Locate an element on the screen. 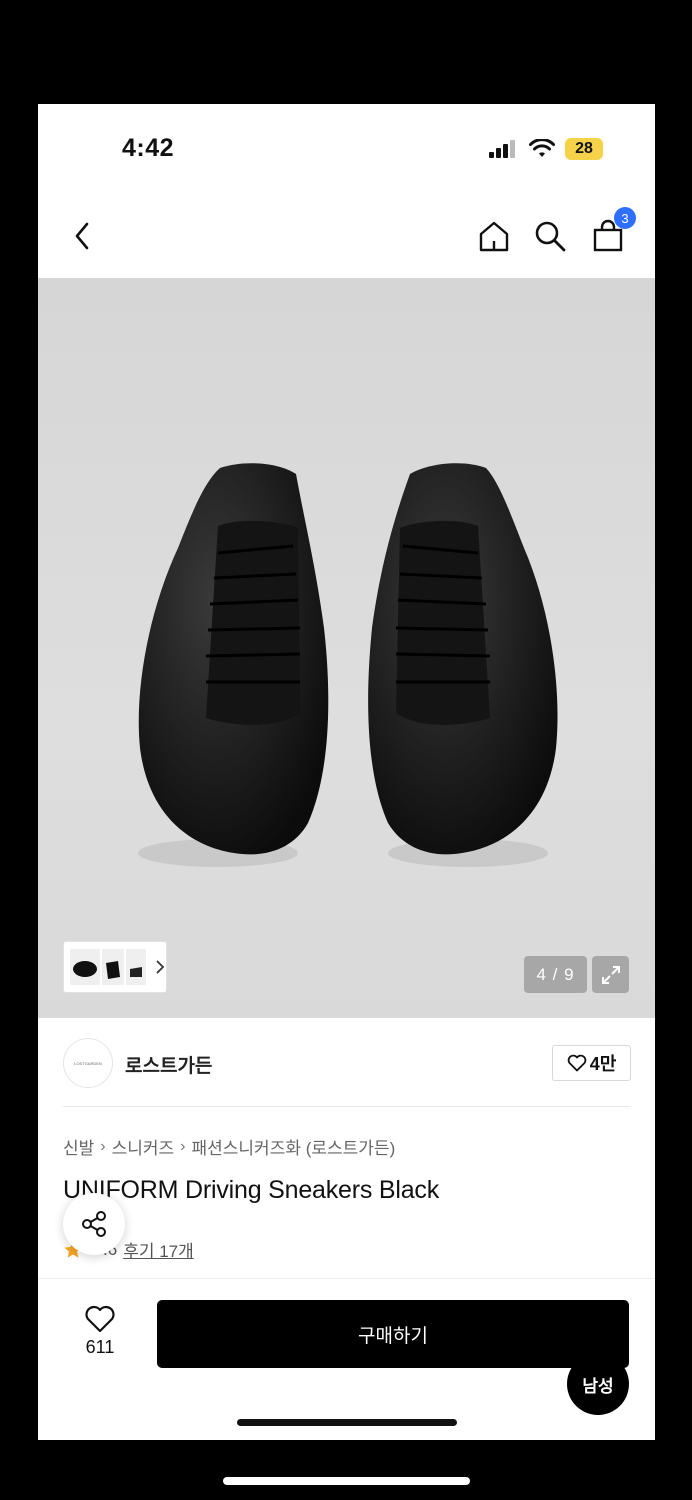 The height and width of the screenshot is (1500, 692). status-time: 4:42 is located at coordinates (148, 148).